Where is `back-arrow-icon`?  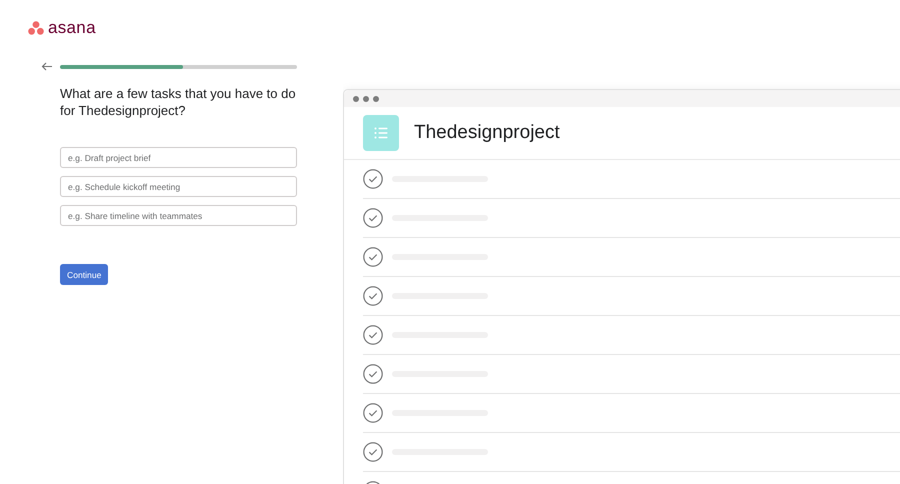
back-arrow-icon is located at coordinates (47, 66).